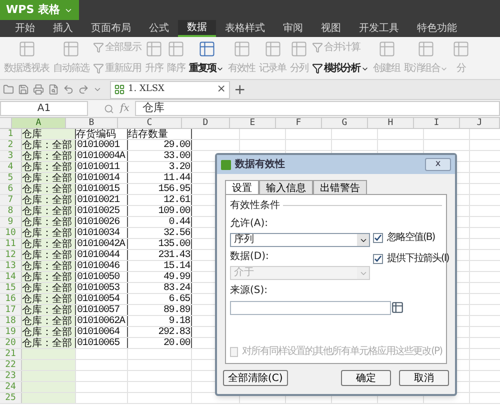 The height and width of the screenshot is (406, 500). Describe the element at coordinates (170, 89) in the screenshot. I see `document-tab: 1. XLSX ×` at that location.